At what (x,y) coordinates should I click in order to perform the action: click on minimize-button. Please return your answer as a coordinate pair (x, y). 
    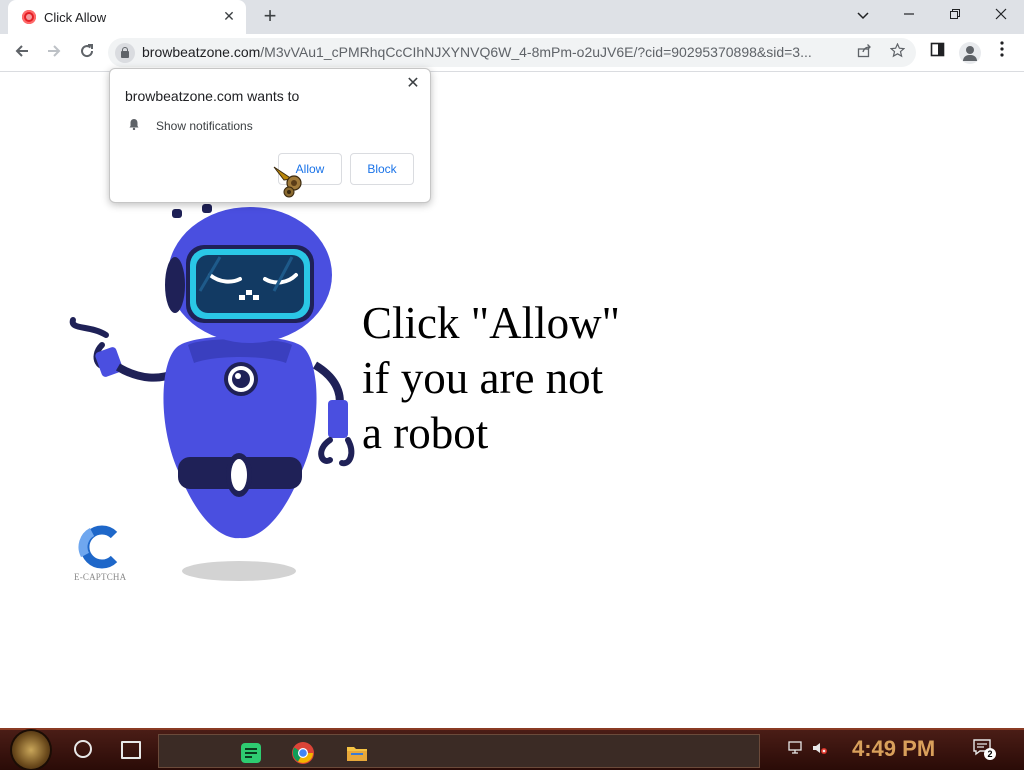
    Looking at the image, I should click on (909, 16).